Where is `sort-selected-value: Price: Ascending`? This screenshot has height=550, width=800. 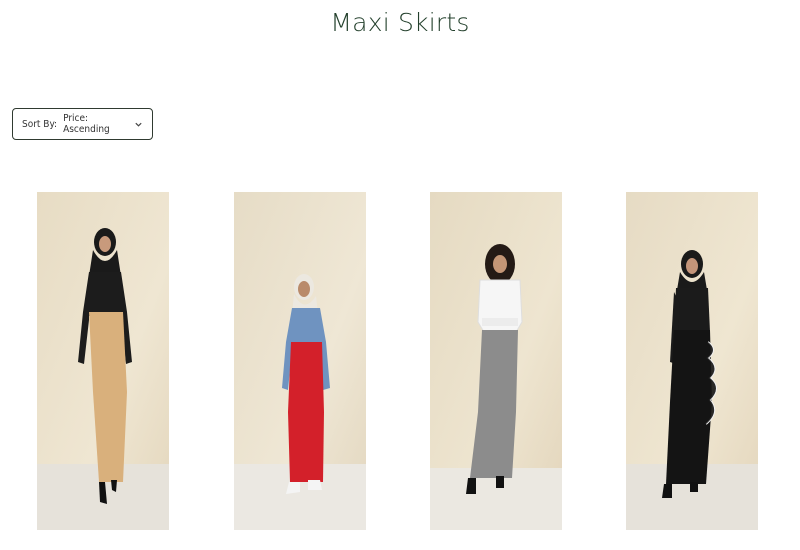
sort-selected-value: Price: Ascending is located at coordinates (86, 124).